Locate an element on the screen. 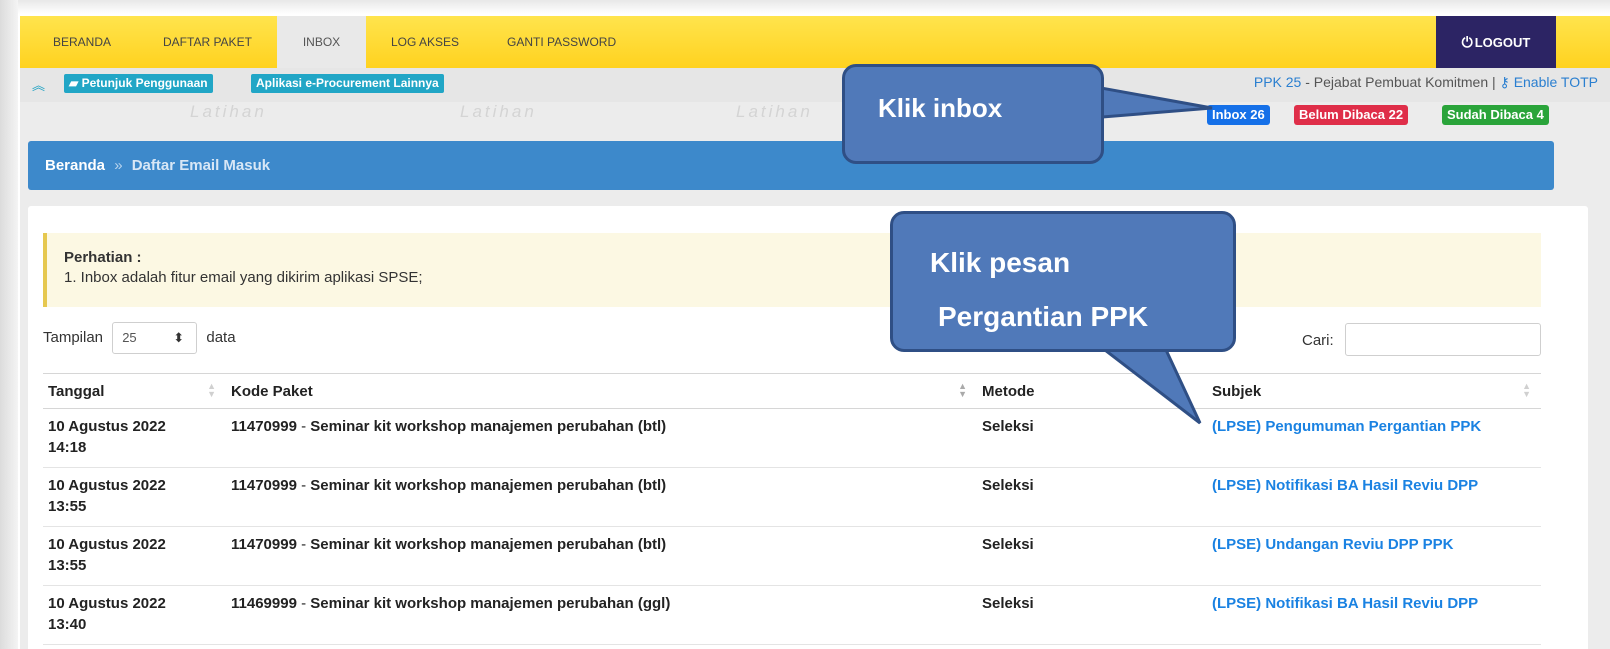 Image resolution: width=1610 pixels, height=649 pixels. nav-item-daftar-paket: DAFTAR PAKET is located at coordinates (207, 42).